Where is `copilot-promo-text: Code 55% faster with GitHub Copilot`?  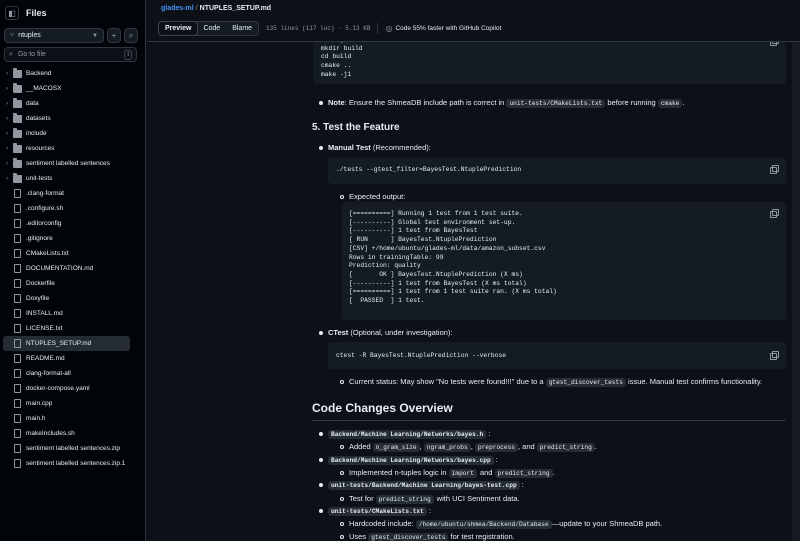 copilot-promo-text: Code 55% faster with GitHub Copilot is located at coordinates (448, 28).